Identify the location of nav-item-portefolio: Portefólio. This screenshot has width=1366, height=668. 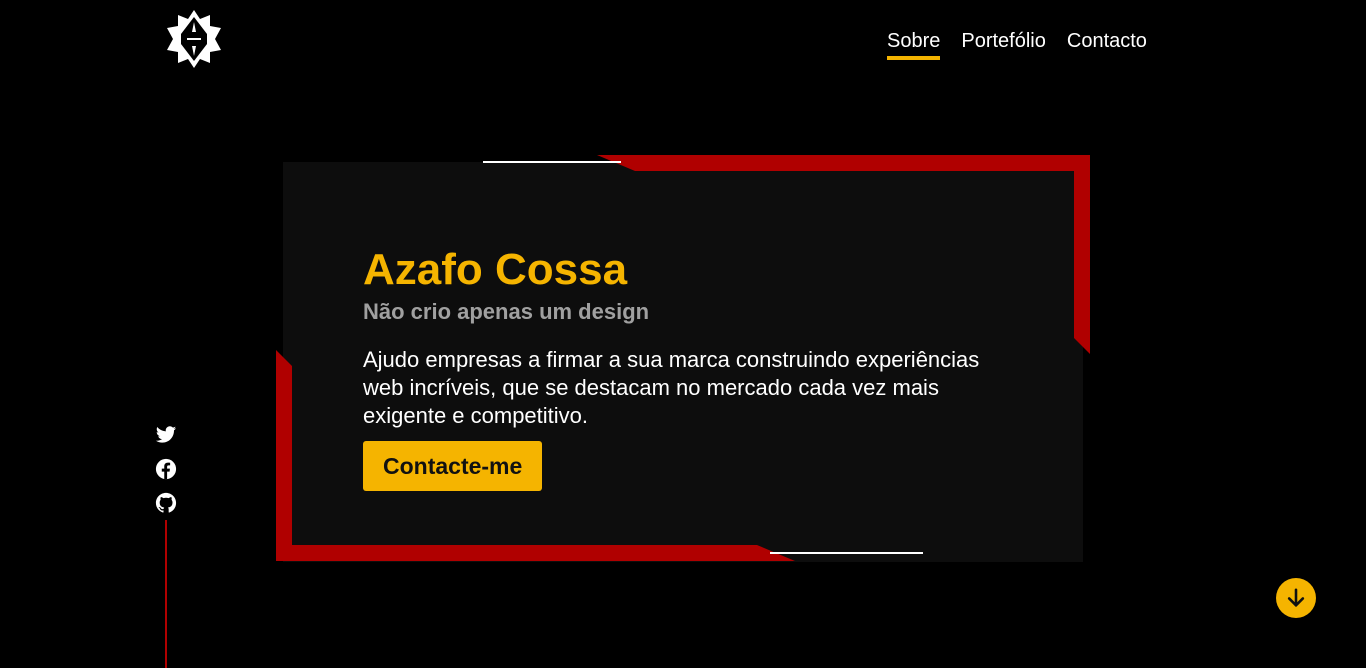
(1003, 44).